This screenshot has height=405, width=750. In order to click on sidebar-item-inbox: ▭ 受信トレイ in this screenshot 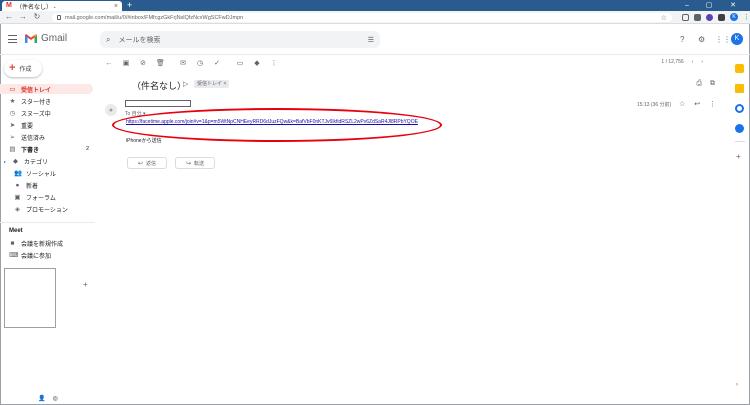, I will do `click(46, 89)`.